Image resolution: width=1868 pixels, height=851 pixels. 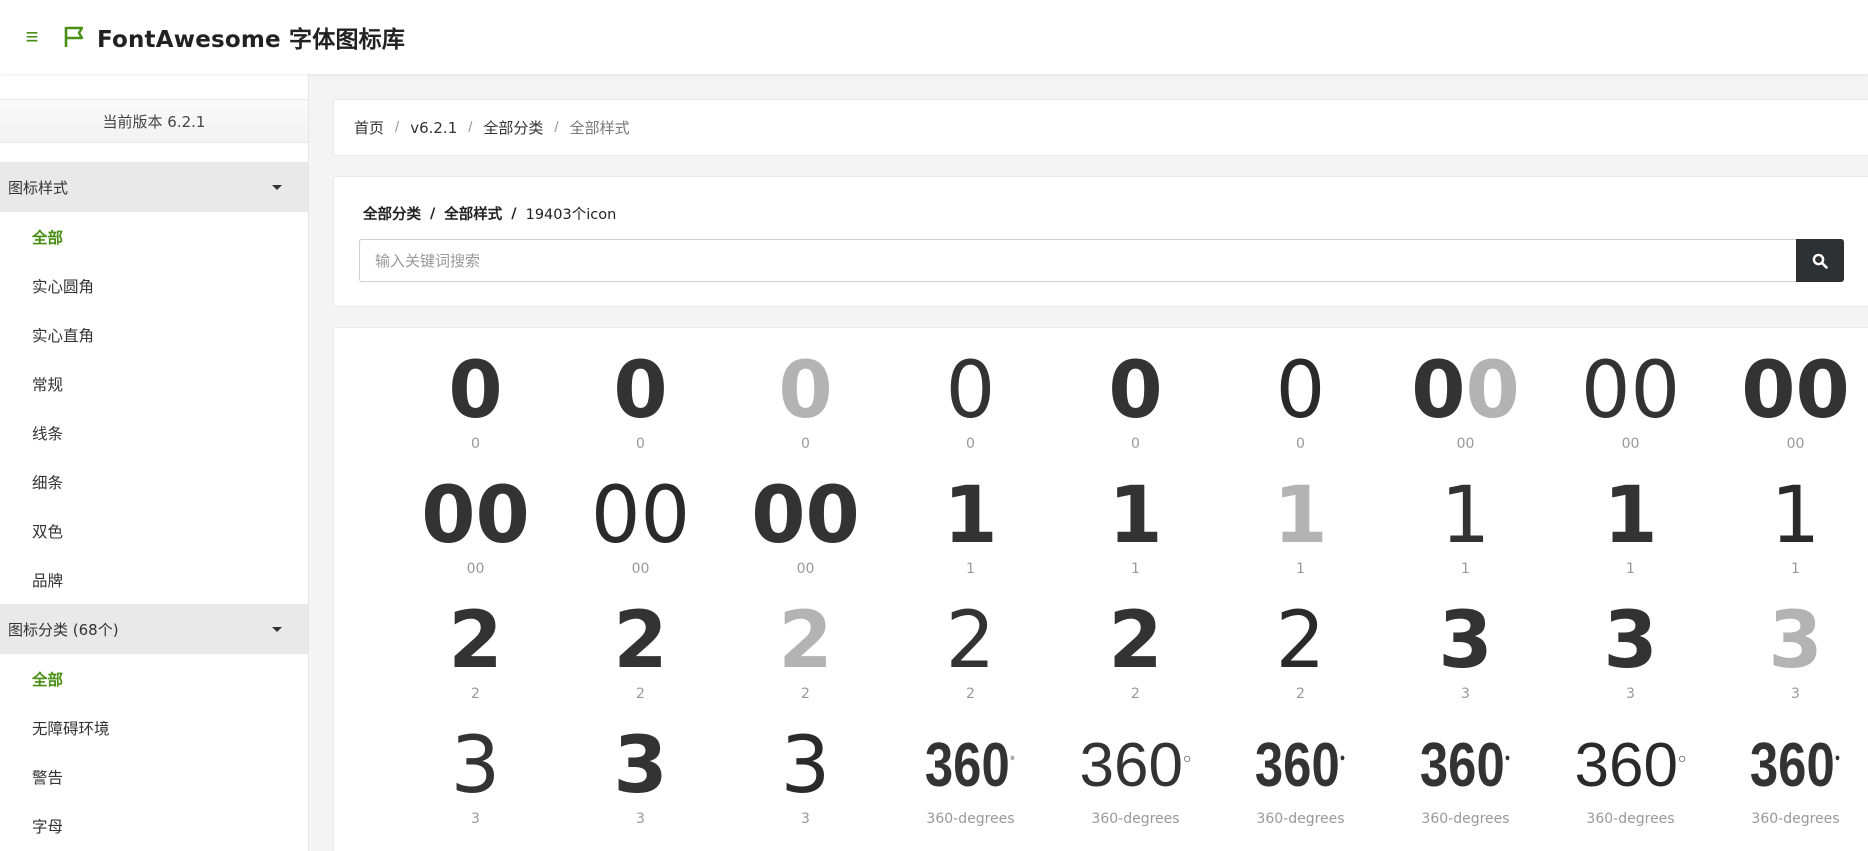 What do you see at coordinates (154, 334) in the screenshot?
I see `sidebar-item-solid-sharp: 实心直角` at bounding box center [154, 334].